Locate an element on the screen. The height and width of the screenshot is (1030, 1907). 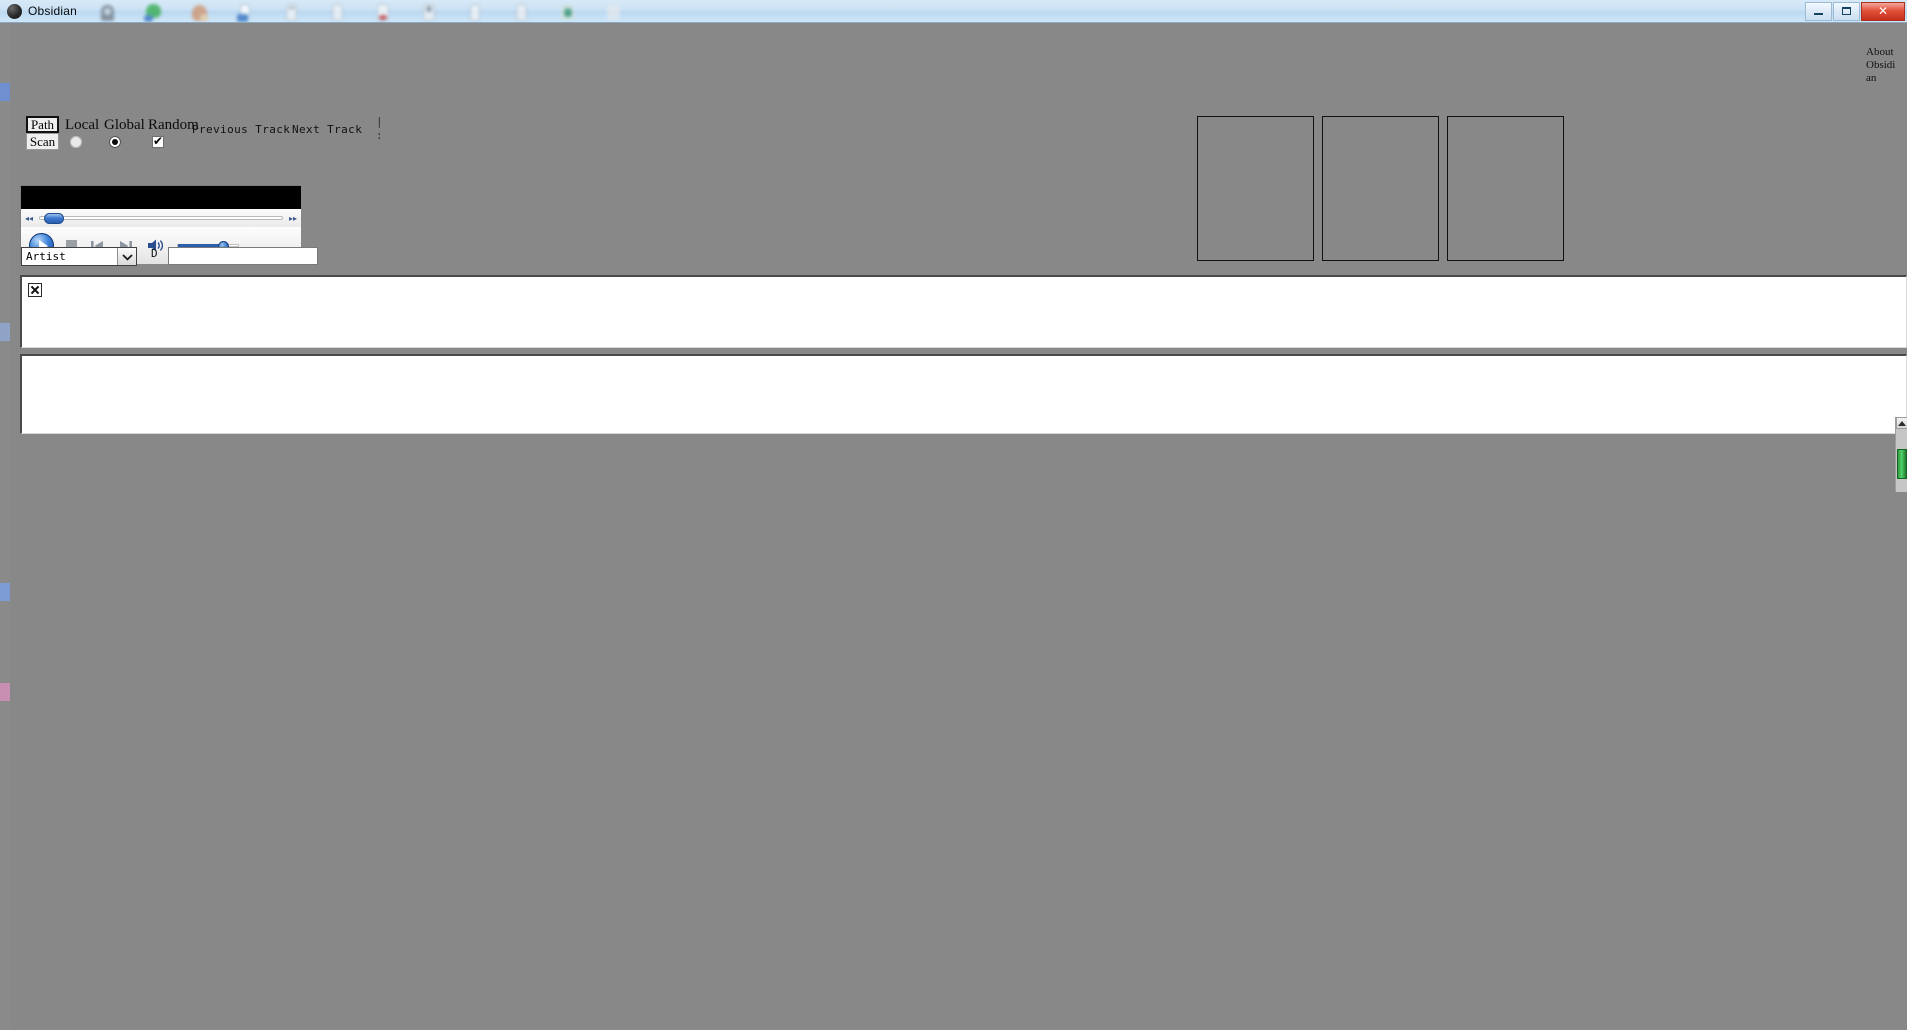
seek-slider-thumb is located at coordinates (54, 218).